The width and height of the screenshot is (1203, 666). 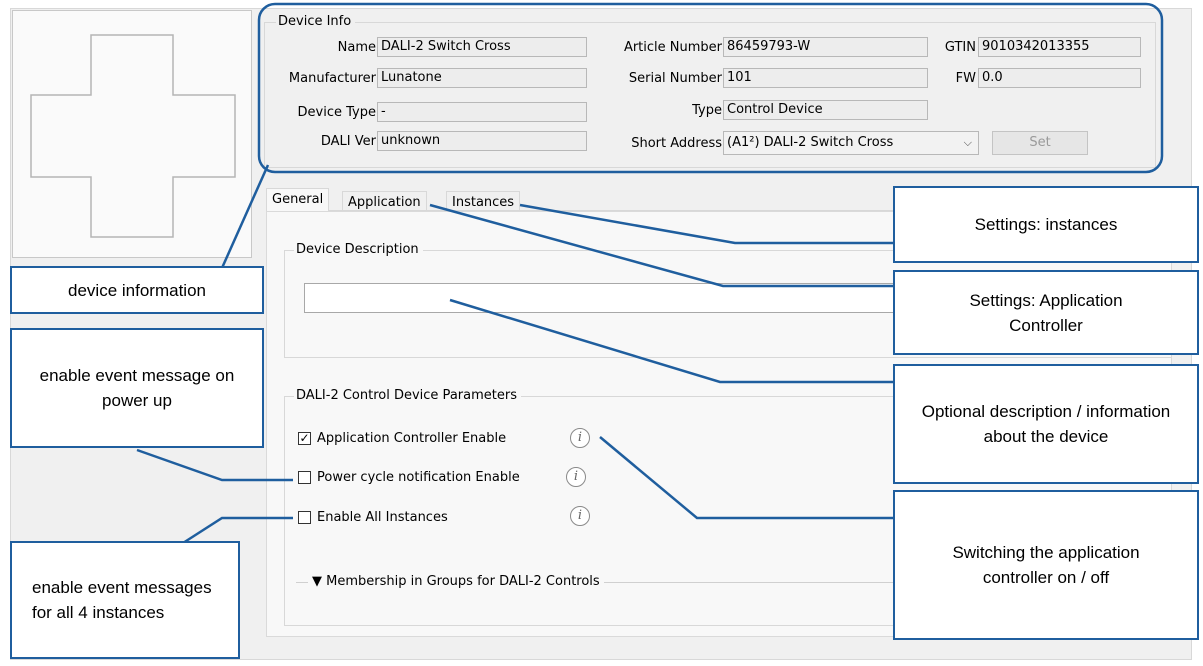 I want to click on app-controller-checkbox: ✓, so click(x=304, y=438).